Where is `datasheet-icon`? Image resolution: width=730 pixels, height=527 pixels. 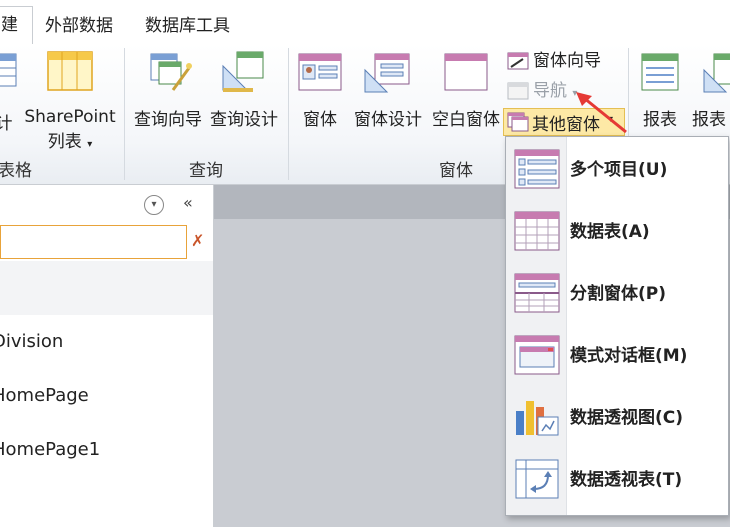
datasheet-icon is located at coordinates (537, 231).